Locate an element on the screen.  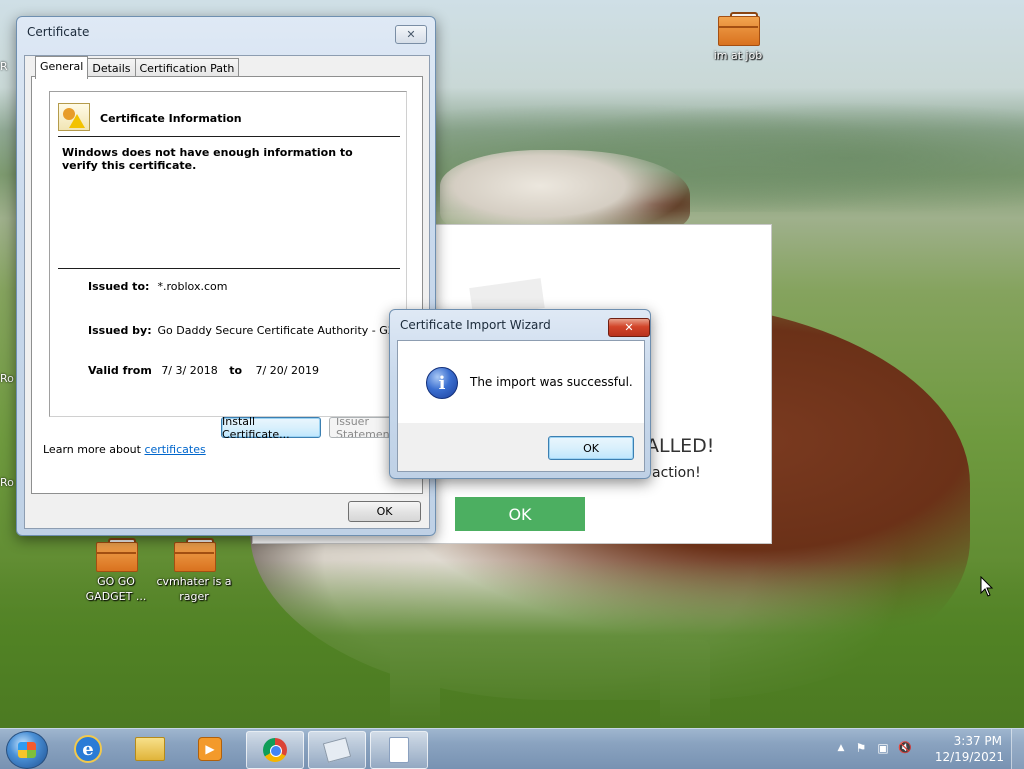
valid-to-label: to is located at coordinates (236, 370).